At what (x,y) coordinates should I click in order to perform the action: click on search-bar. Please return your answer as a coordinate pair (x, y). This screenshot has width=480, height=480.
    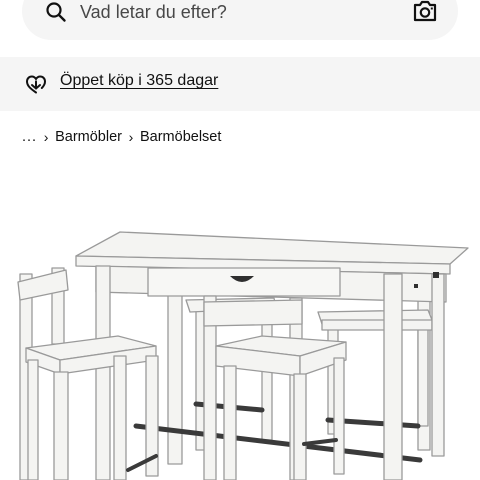
    Looking at the image, I should click on (240, 20).